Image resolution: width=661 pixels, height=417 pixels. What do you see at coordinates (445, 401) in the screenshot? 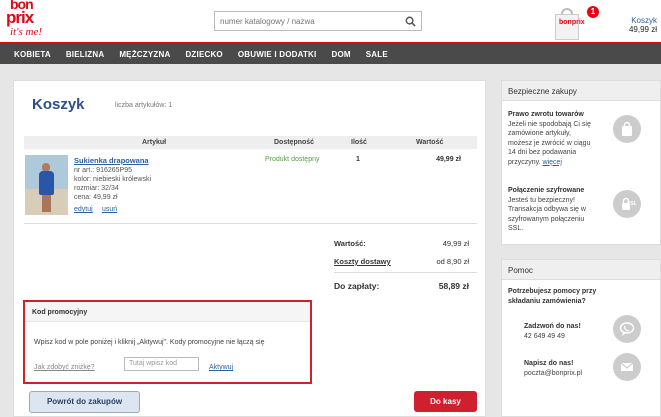
I see `checkout-button: Do kasy` at bounding box center [445, 401].